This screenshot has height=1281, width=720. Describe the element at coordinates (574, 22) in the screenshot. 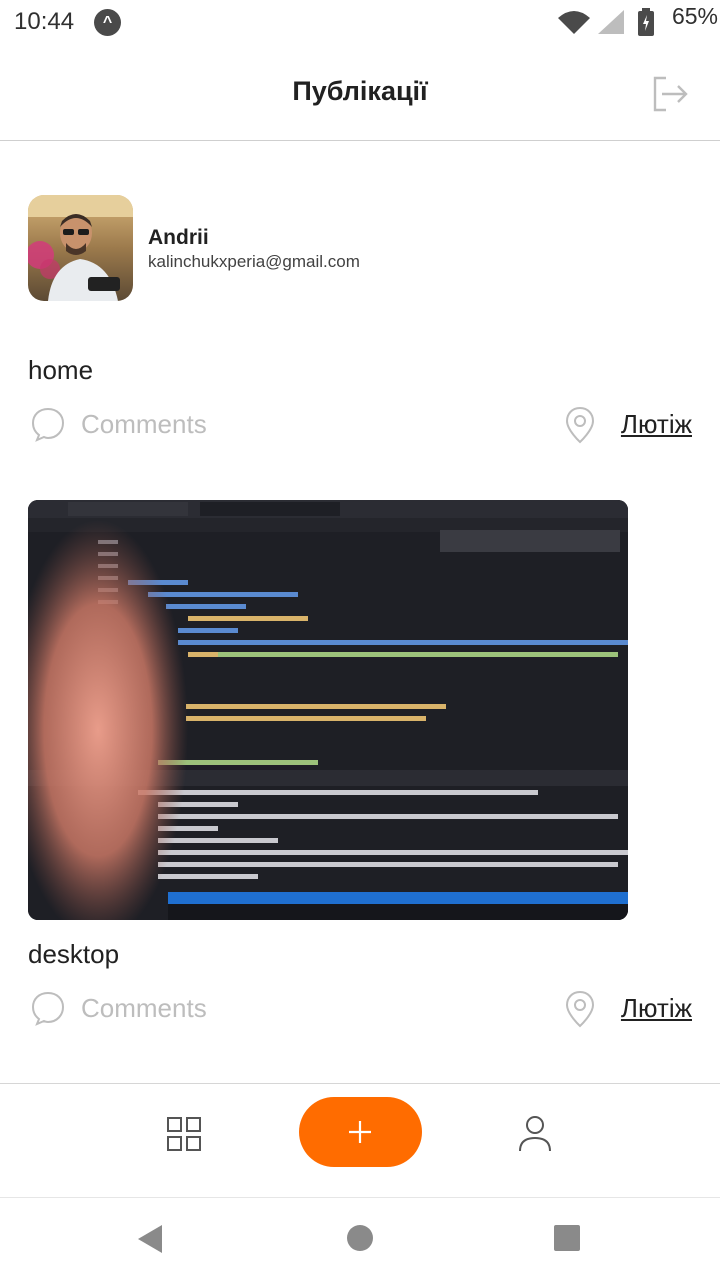

I see `wifi-icon` at that location.